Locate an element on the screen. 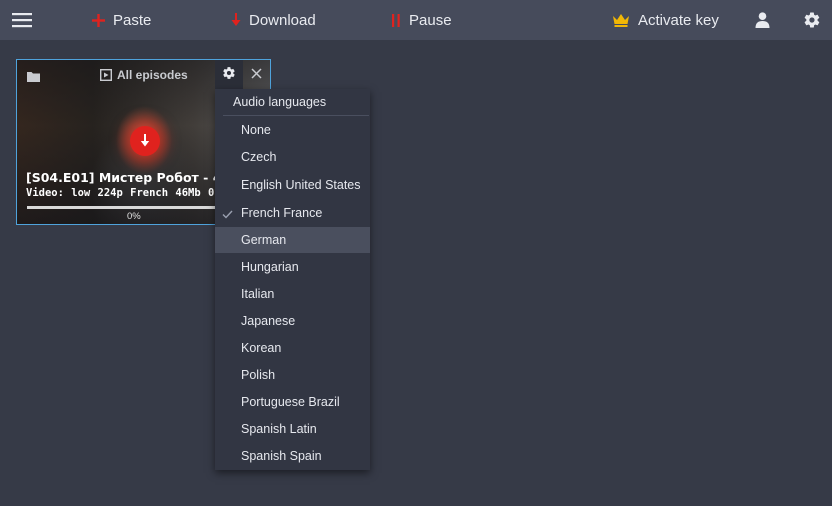 This screenshot has width=832, height=506. menu-item-none: None is located at coordinates (292, 130).